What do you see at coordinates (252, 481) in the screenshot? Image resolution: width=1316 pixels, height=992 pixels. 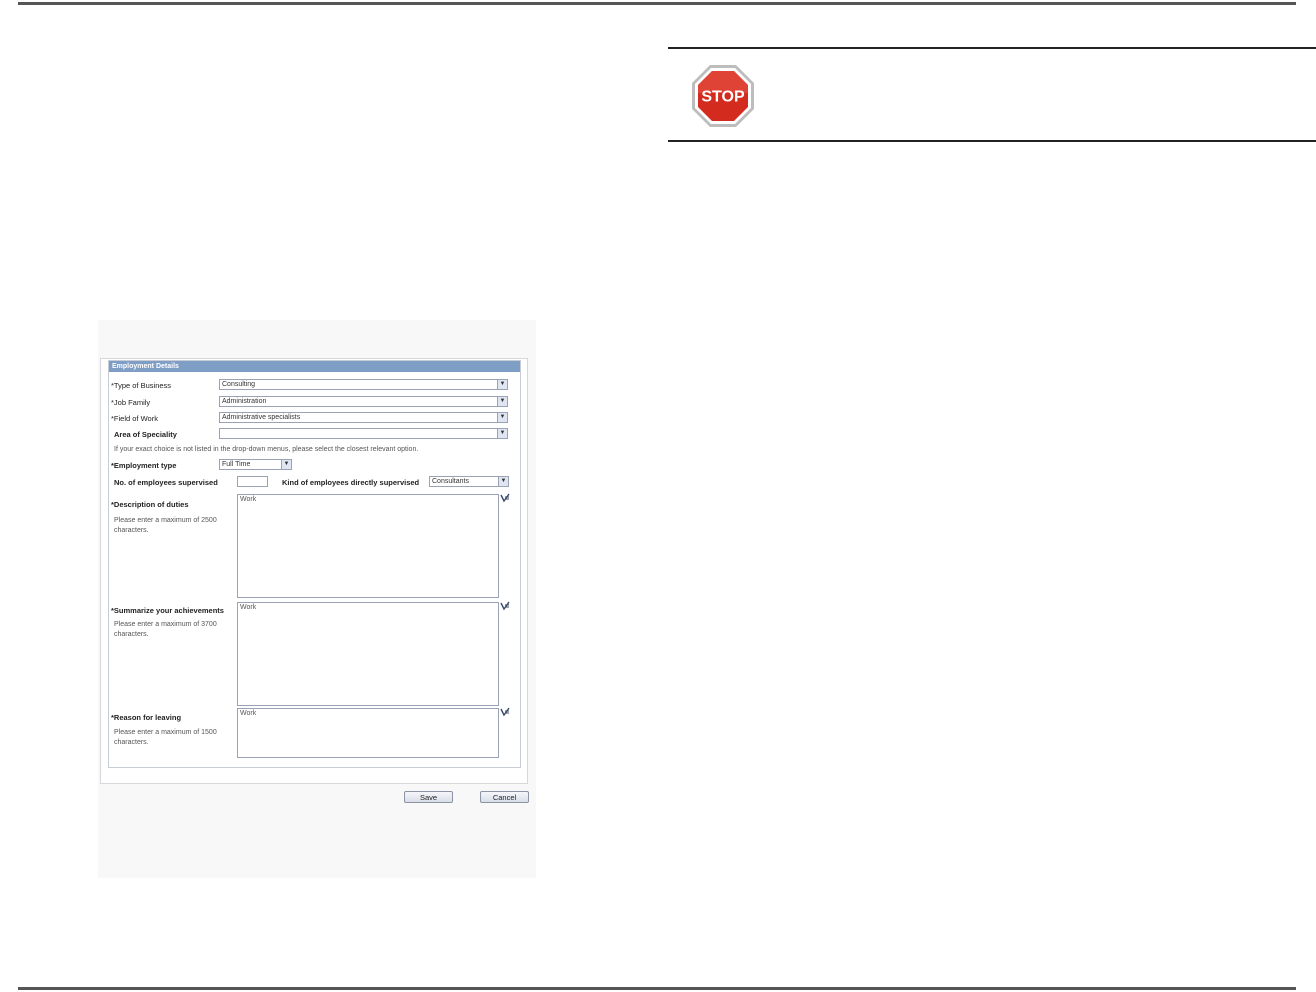 I see `employees-supervised-input` at bounding box center [252, 481].